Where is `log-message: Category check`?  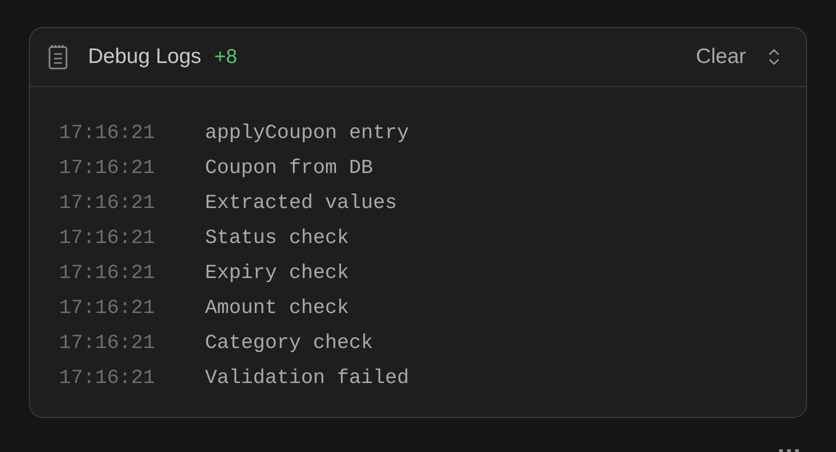 log-message: Category check is located at coordinates (289, 343).